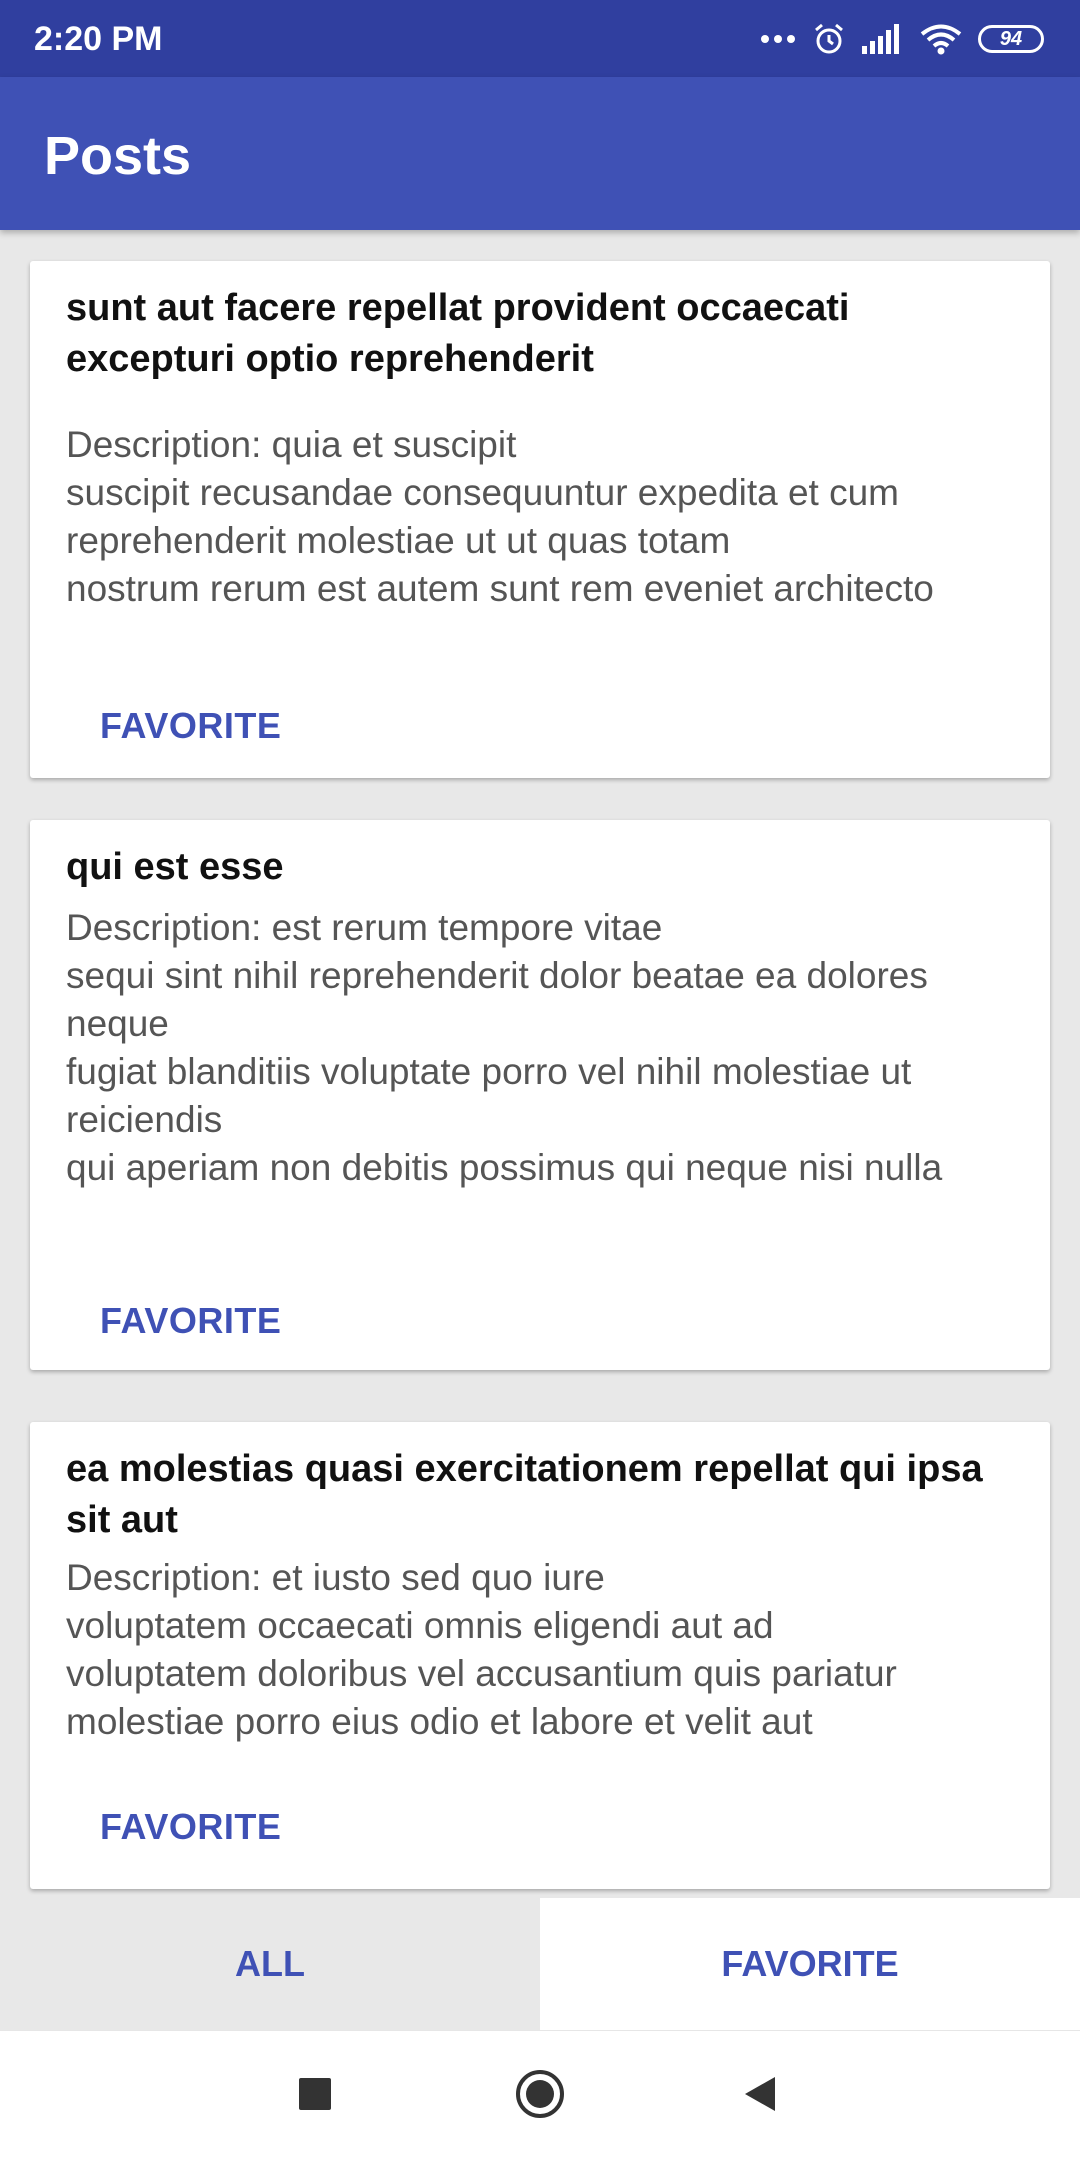 This screenshot has height=2161, width=1080. Describe the element at coordinates (829, 39) in the screenshot. I see `alarm-icon` at that location.